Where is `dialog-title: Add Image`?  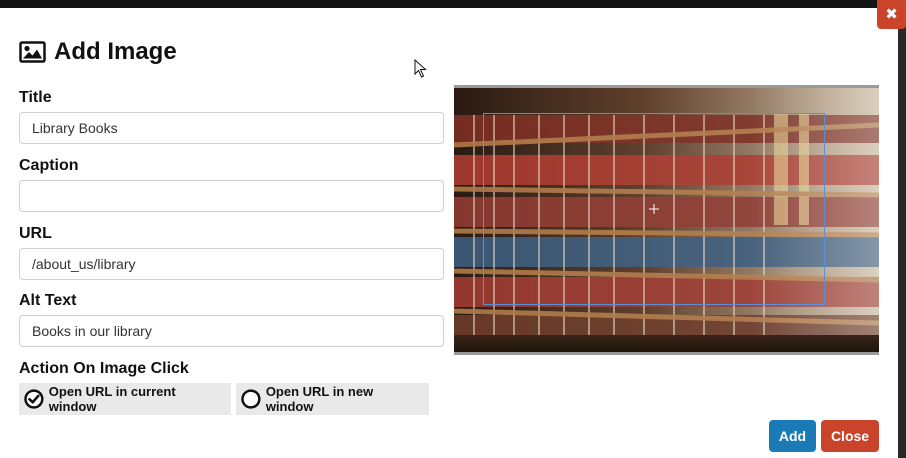 dialog-title: Add Image is located at coordinates (115, 51).